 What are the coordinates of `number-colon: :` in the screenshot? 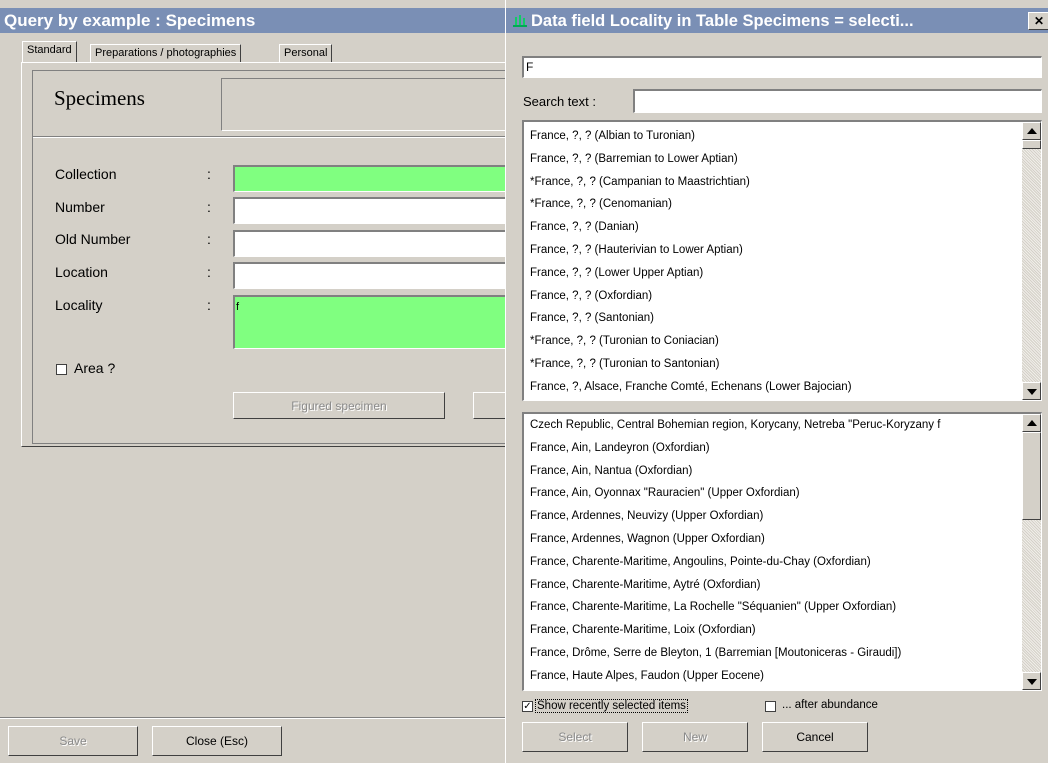 It's located at (209, 207).